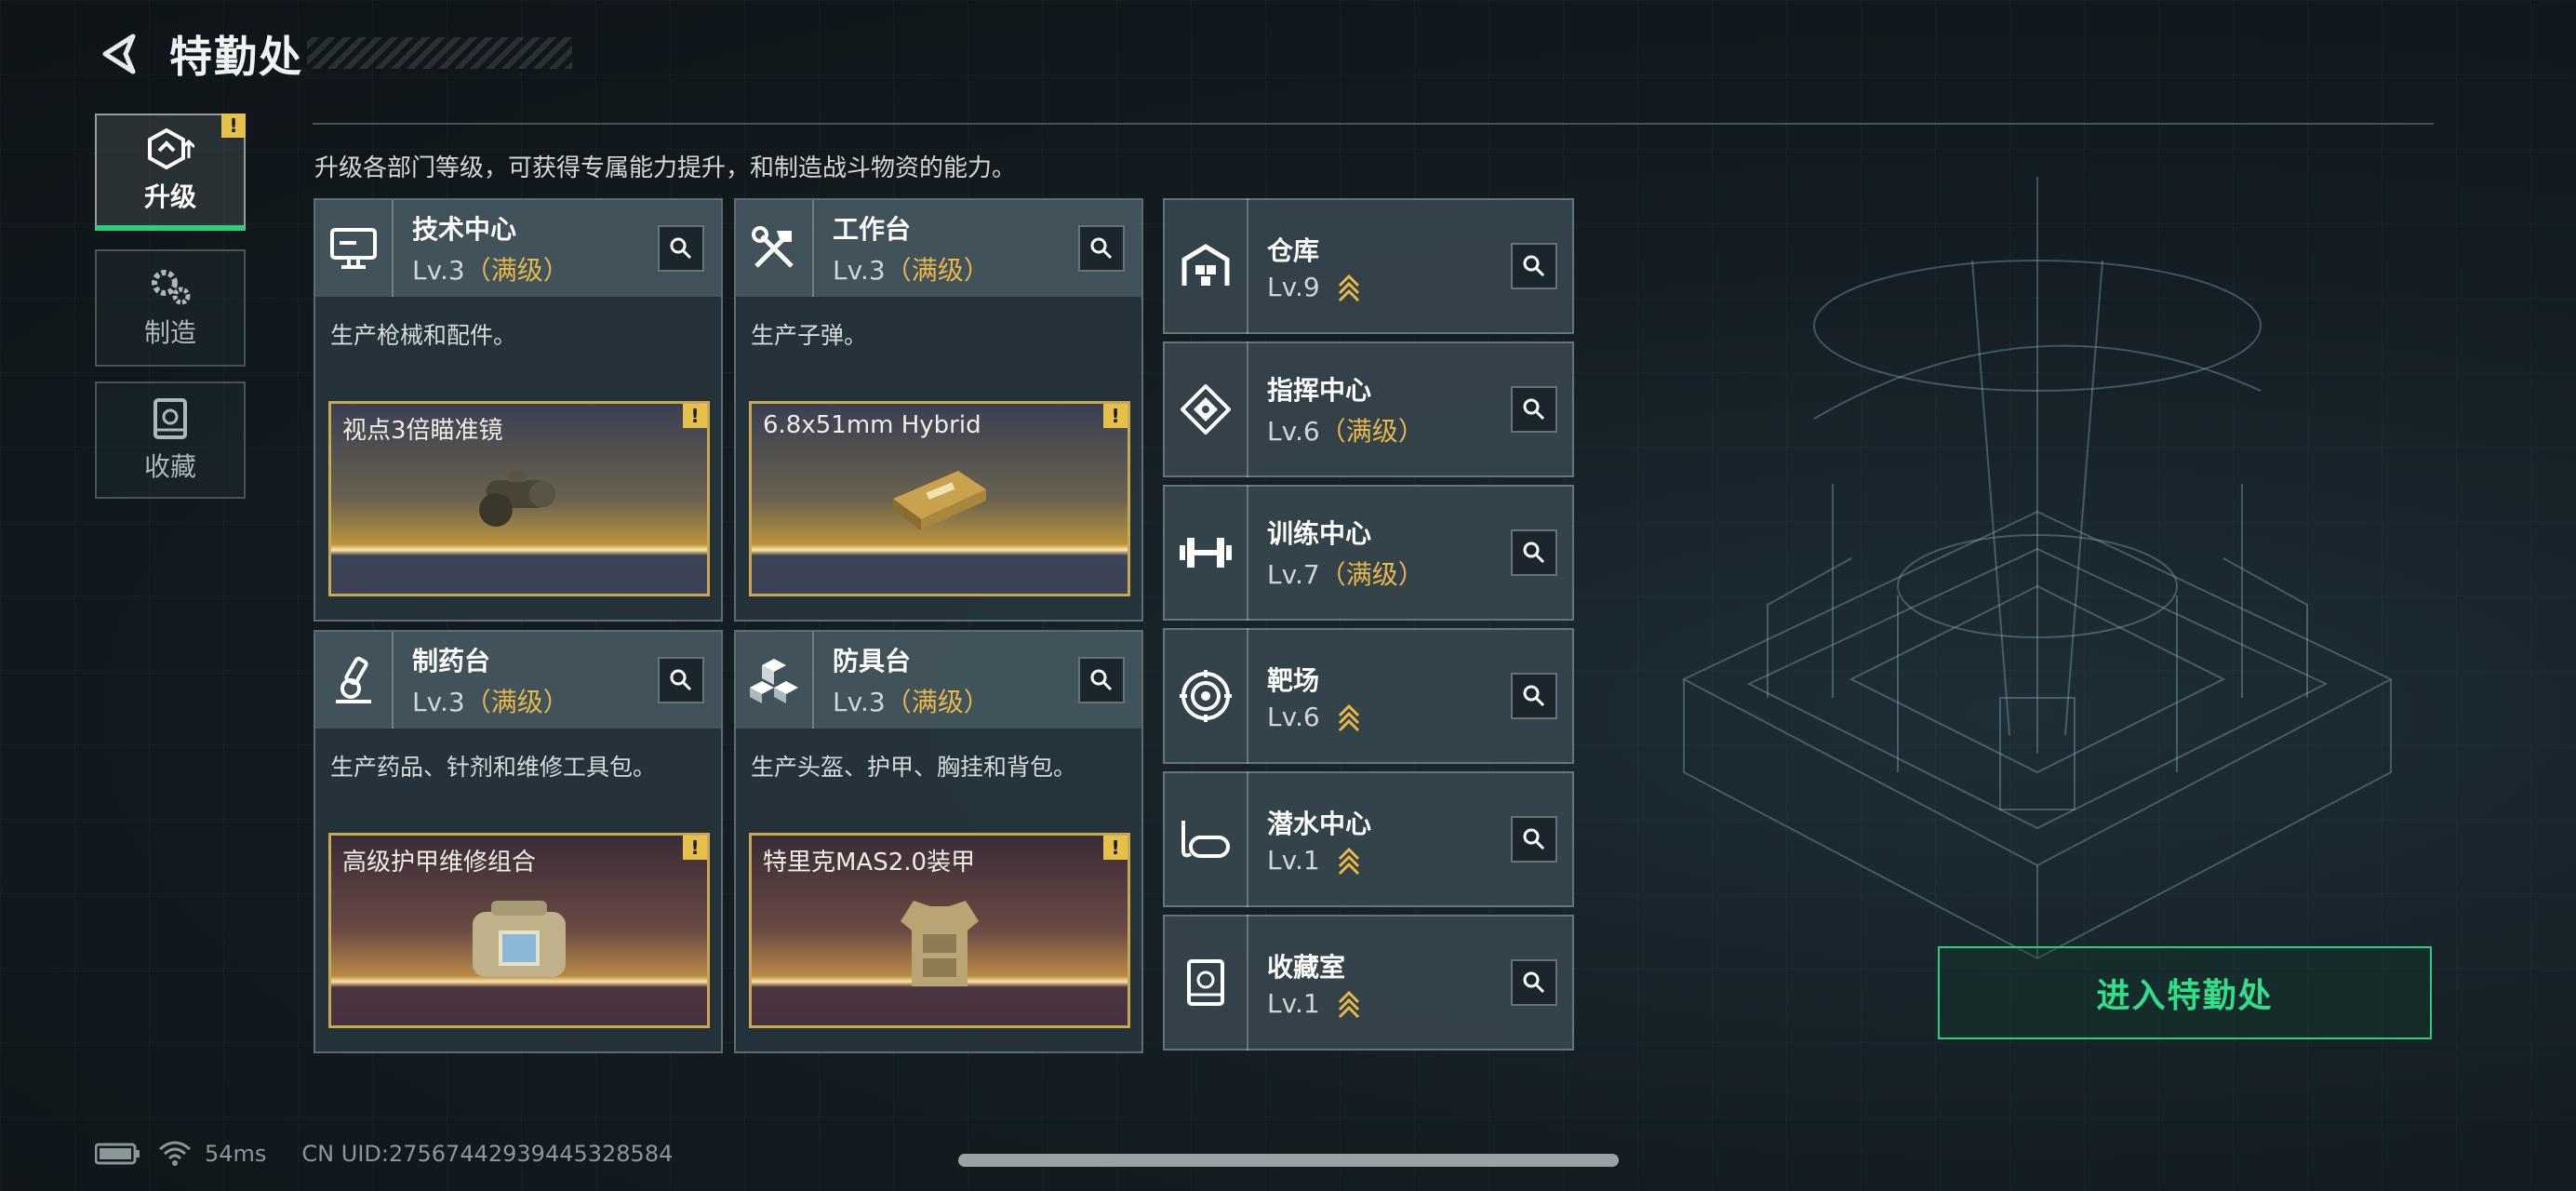  What do you see at coordinates (354, 248) in the screenshot?
I see `monitor-icon` at bounding box center [354, 248].